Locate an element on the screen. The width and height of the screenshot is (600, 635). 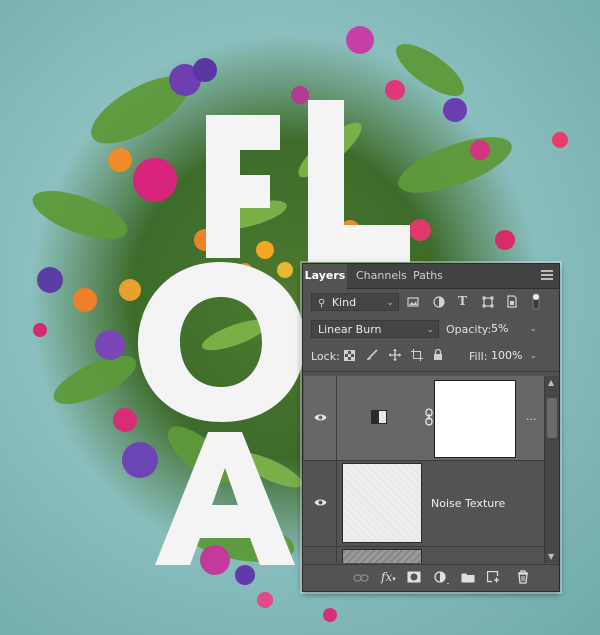
link-layers-icon is located at coordinates (361, 578).